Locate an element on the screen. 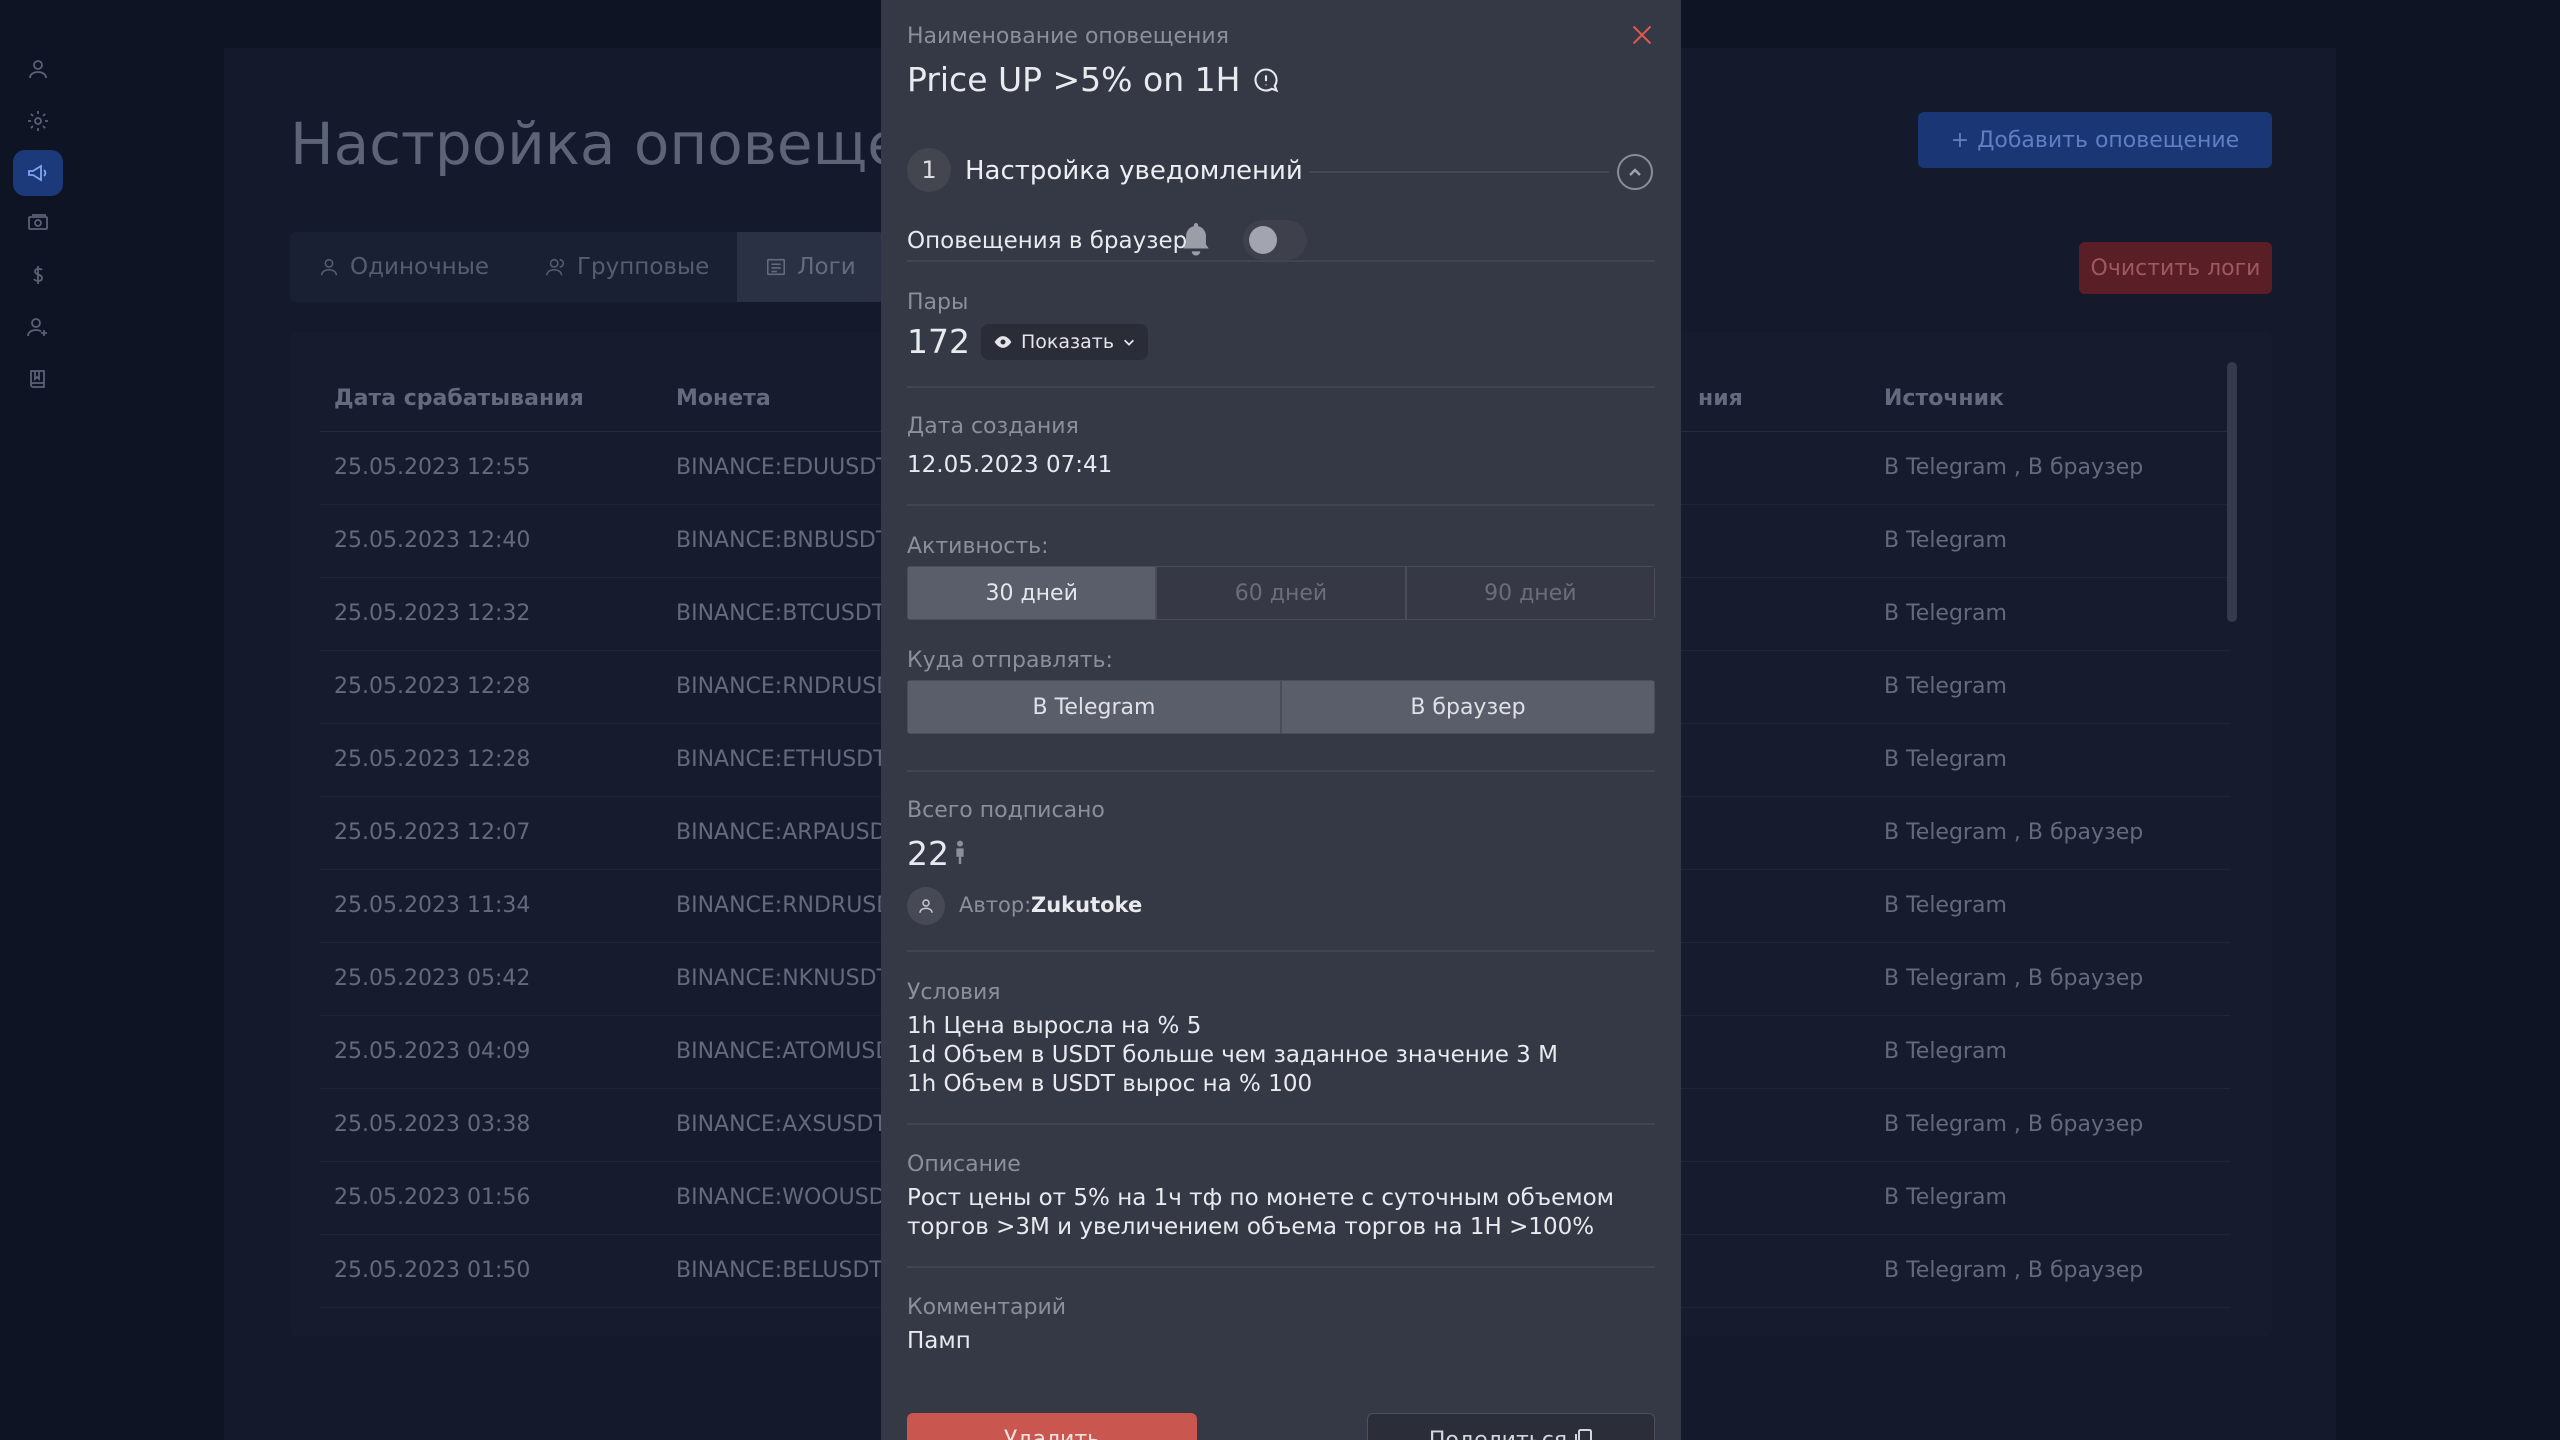  alert-tabs: Одиночные Групповые Логи is located at coordinates (587, 267).